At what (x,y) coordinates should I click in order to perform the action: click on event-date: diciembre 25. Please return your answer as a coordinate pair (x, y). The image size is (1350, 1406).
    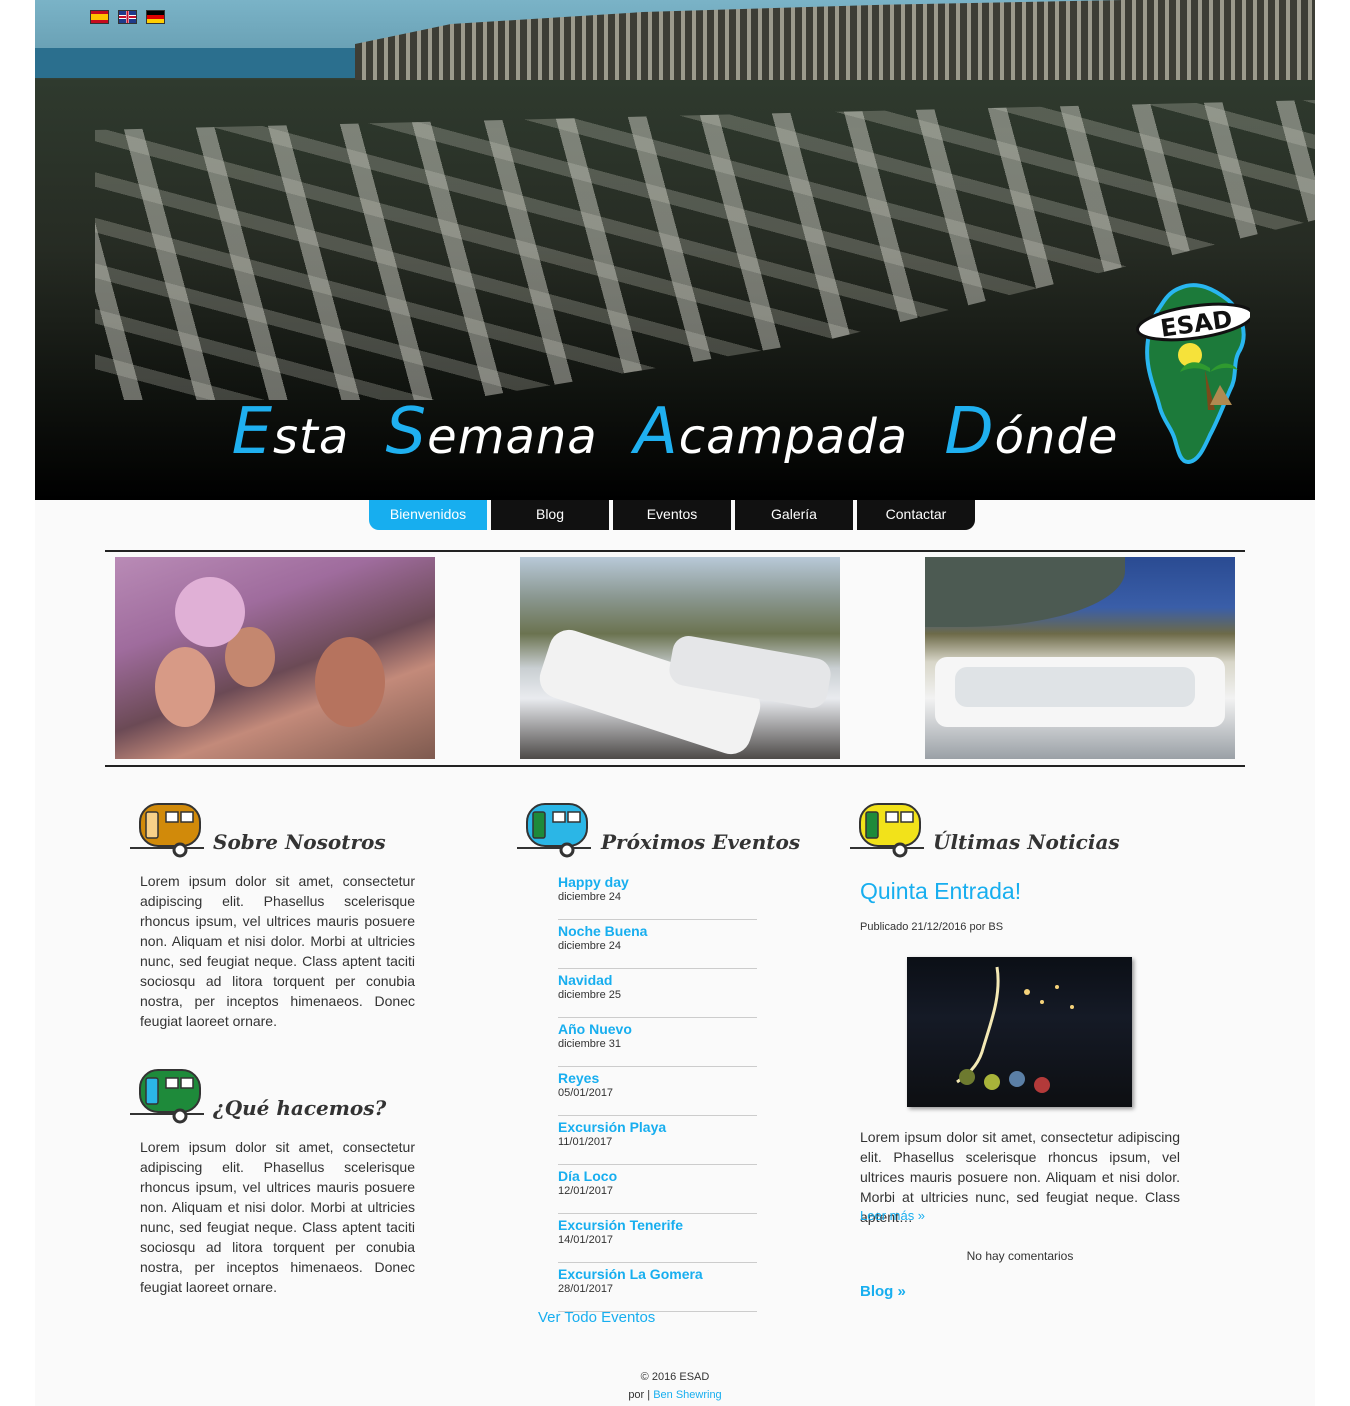
    Looking at the image, I should click on (589, 995).